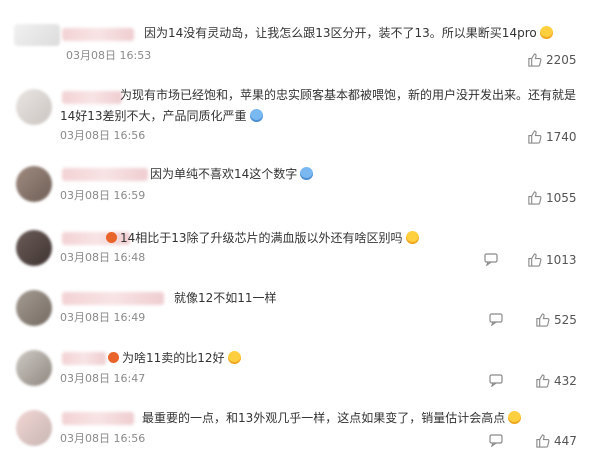 The width and height of the screenshot is (600, 457). Describe the element at coordinates (109, 55) in the screenshot. I see `comment-time: 03月08日 16:53` at that location.